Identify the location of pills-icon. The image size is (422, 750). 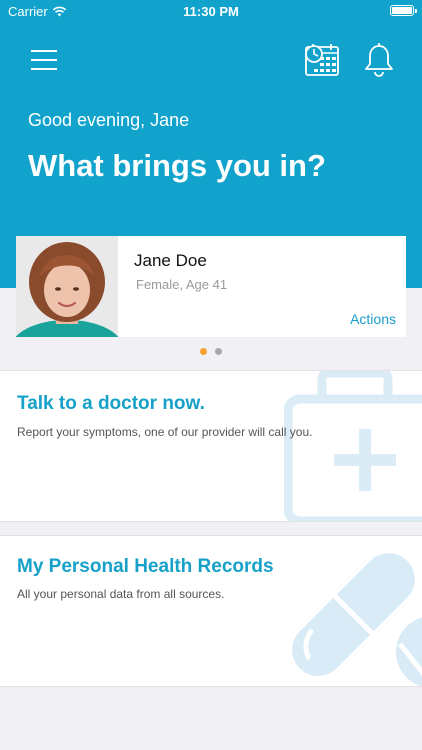
(357, 619).